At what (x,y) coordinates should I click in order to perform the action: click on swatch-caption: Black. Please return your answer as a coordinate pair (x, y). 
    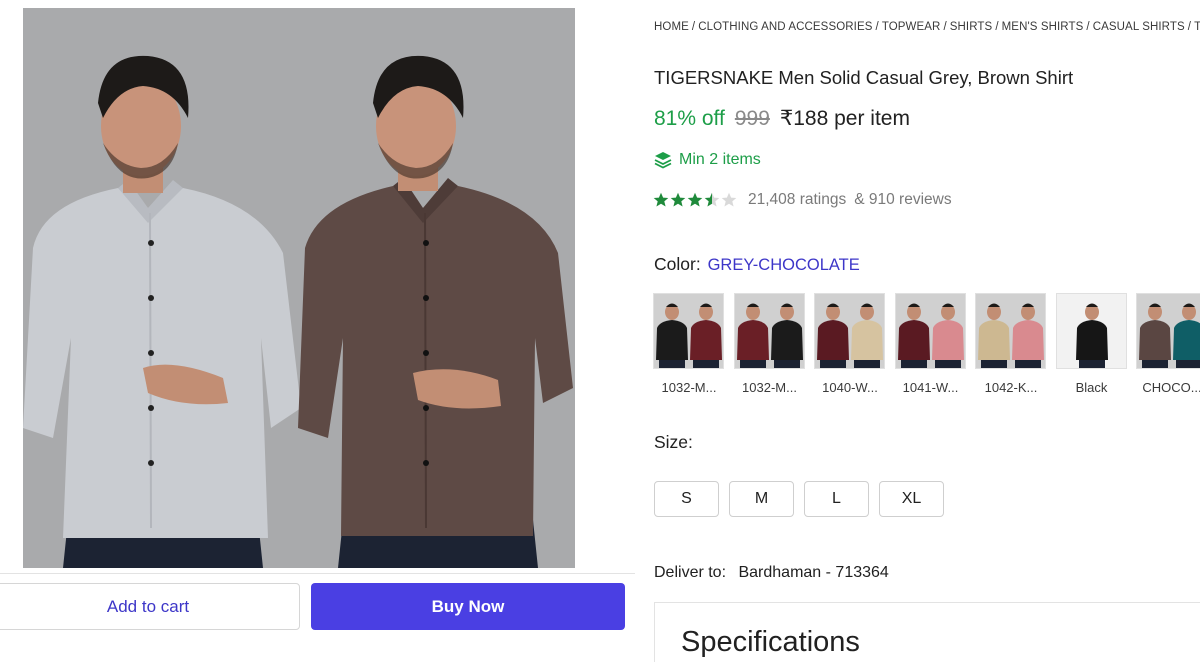
    Looking at the image, I should click on (1091, 387).